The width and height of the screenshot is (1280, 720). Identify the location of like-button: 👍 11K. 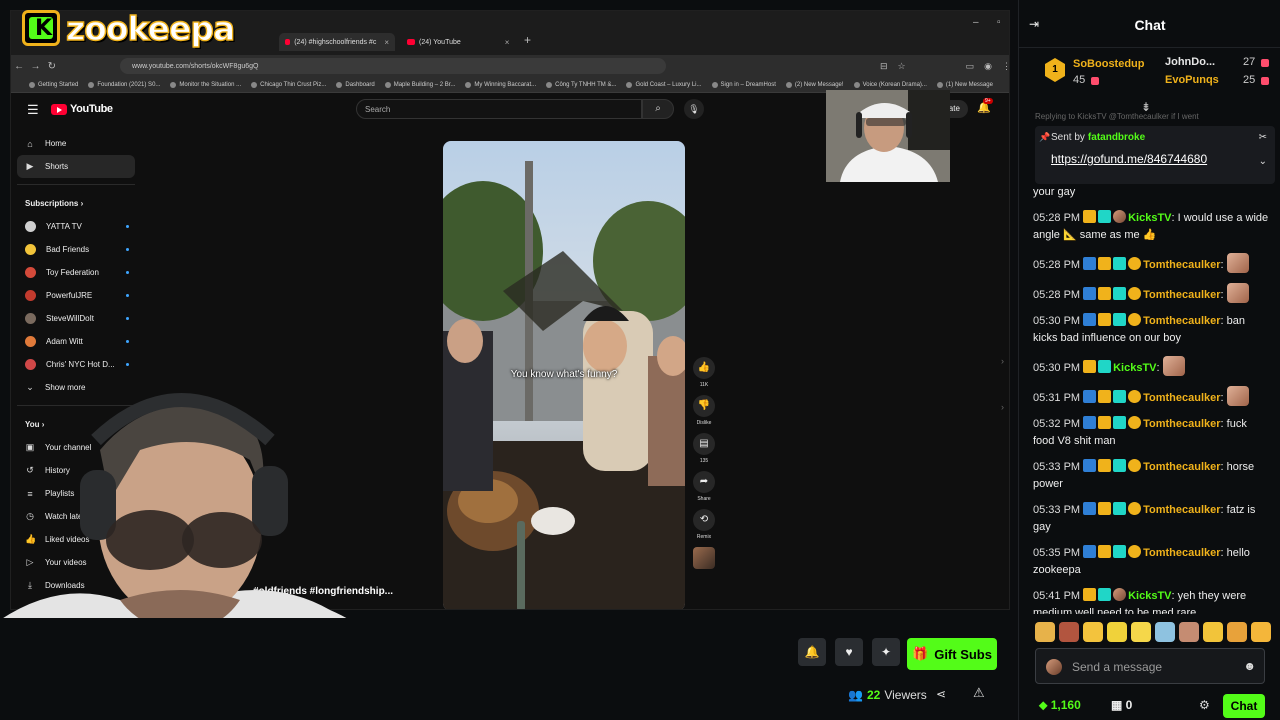
(704, 372).